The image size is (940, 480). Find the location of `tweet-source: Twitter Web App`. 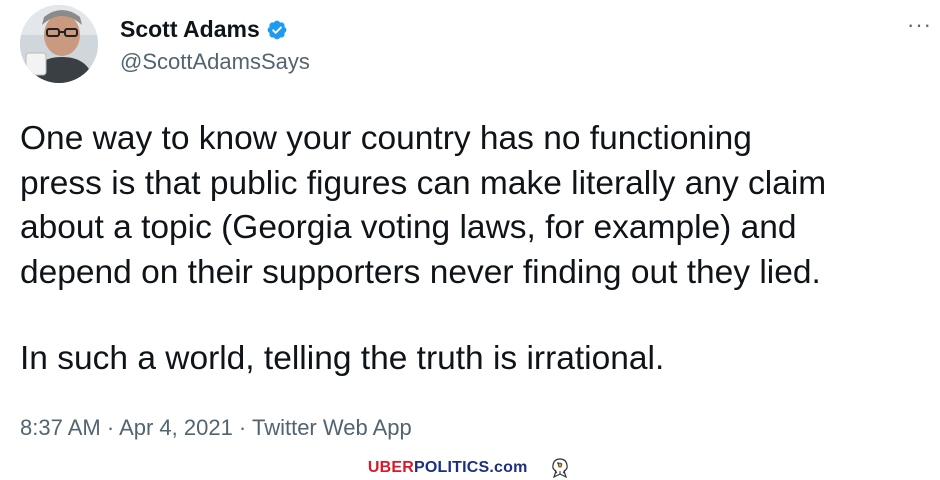

tweet-source: Twitter Web App is located at coordinates (332, 427).